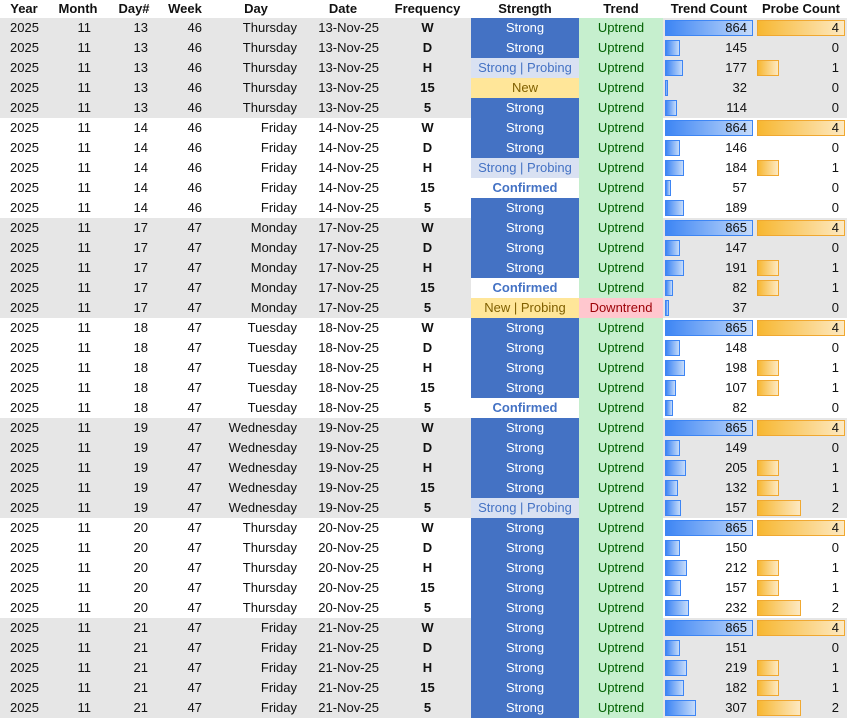 The image size is (847, 718). What do you see at coordinates (343, 288) in the screenshot?
I see `cell-date: 17-Nov-25` at bounding box center [343, 288].